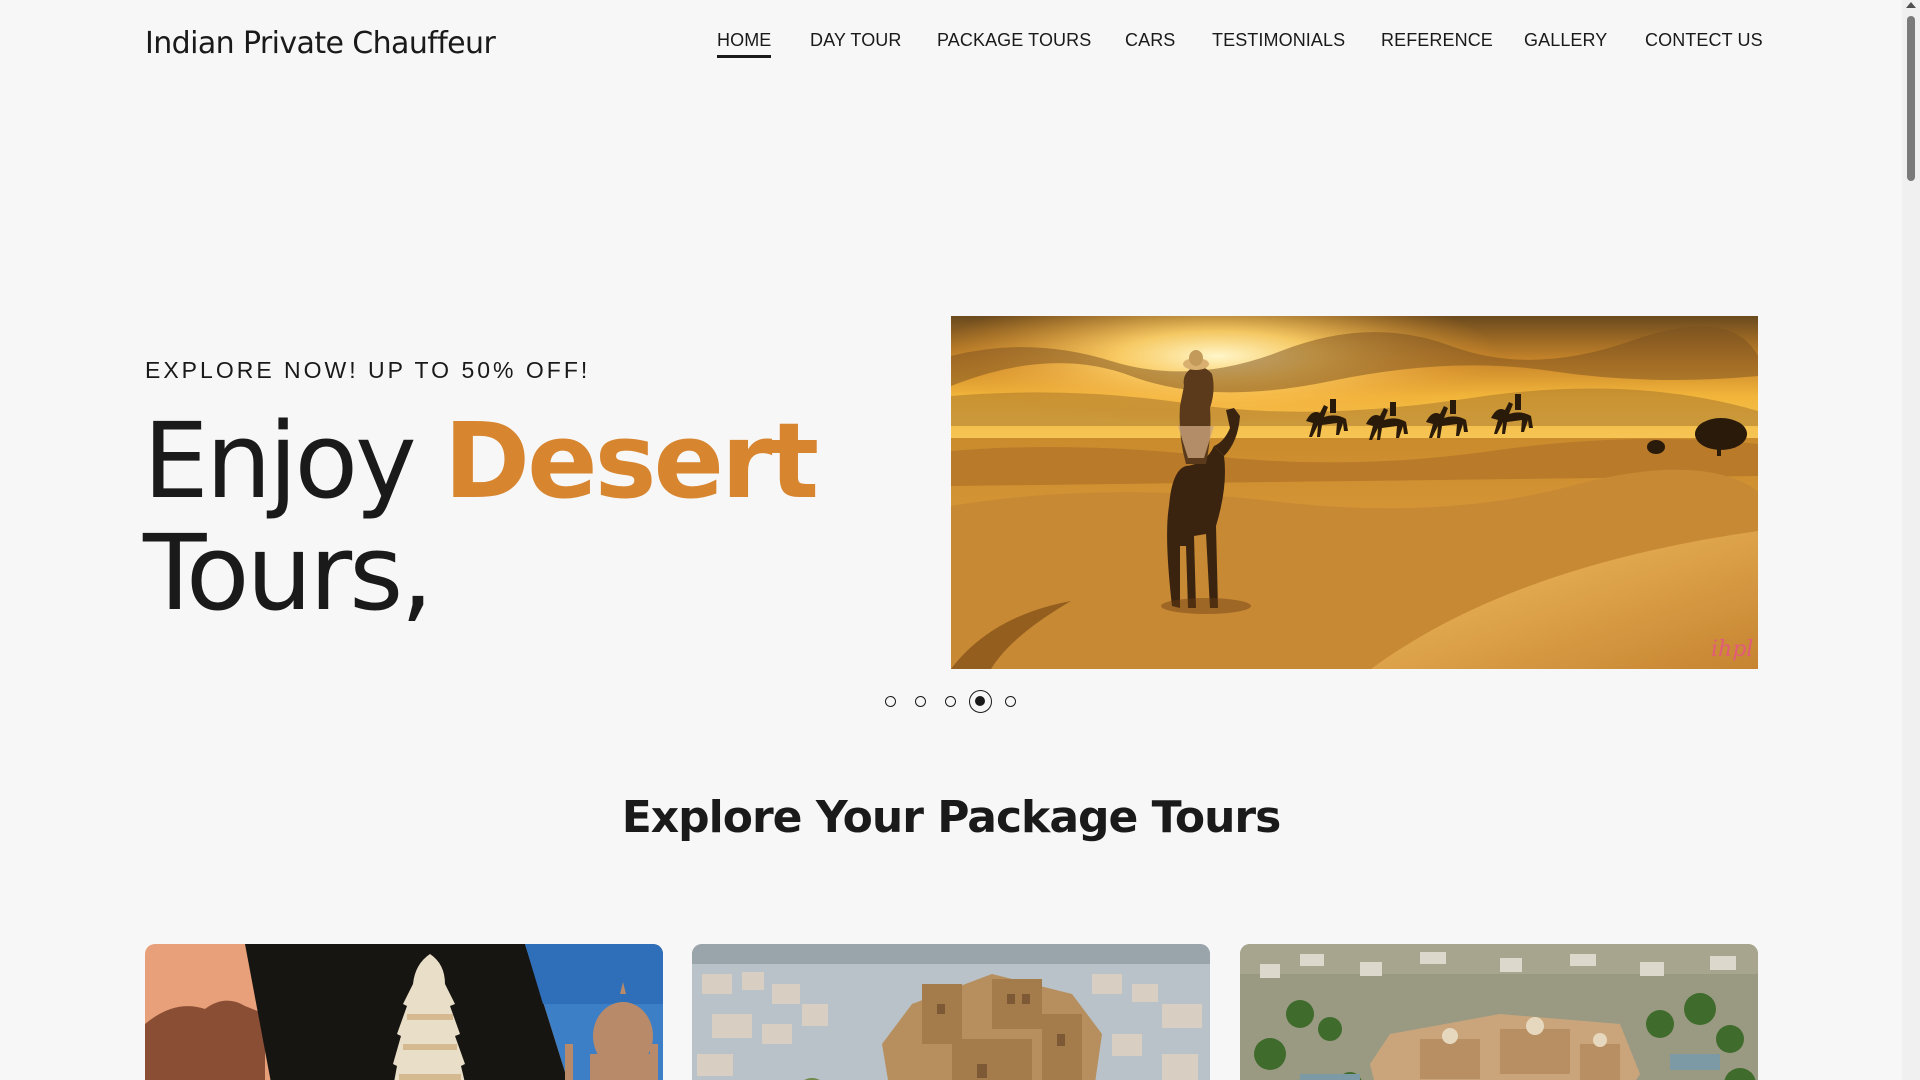 Image resolution: width=1920 pixels, height=1080 pixels. Describe the element at coordinates (288, 573) in the screenshot. I see `hero-title-suffix: Tours,` at that location.